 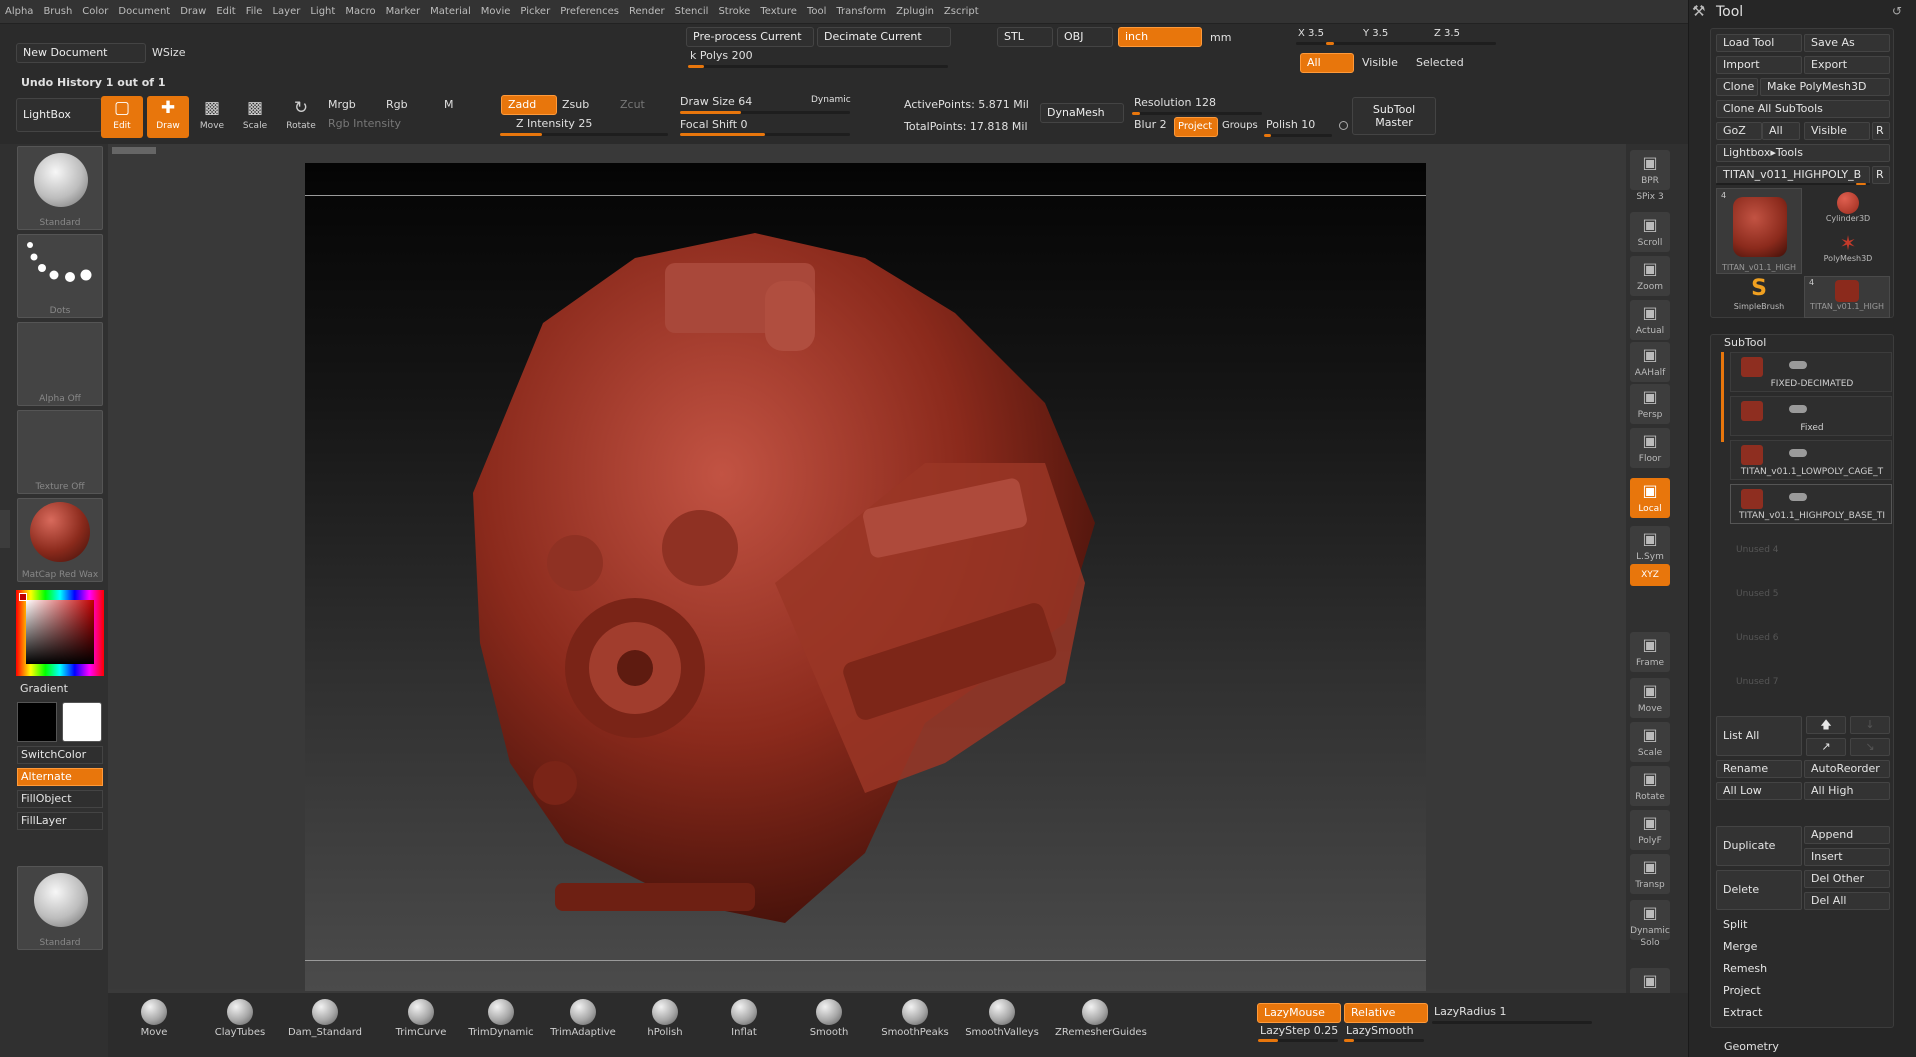 What do you see at coordinates (1375, 33) in the screenshot?
I see `y-size-slider: Y 3.5` at bounding box center [1375, 33].